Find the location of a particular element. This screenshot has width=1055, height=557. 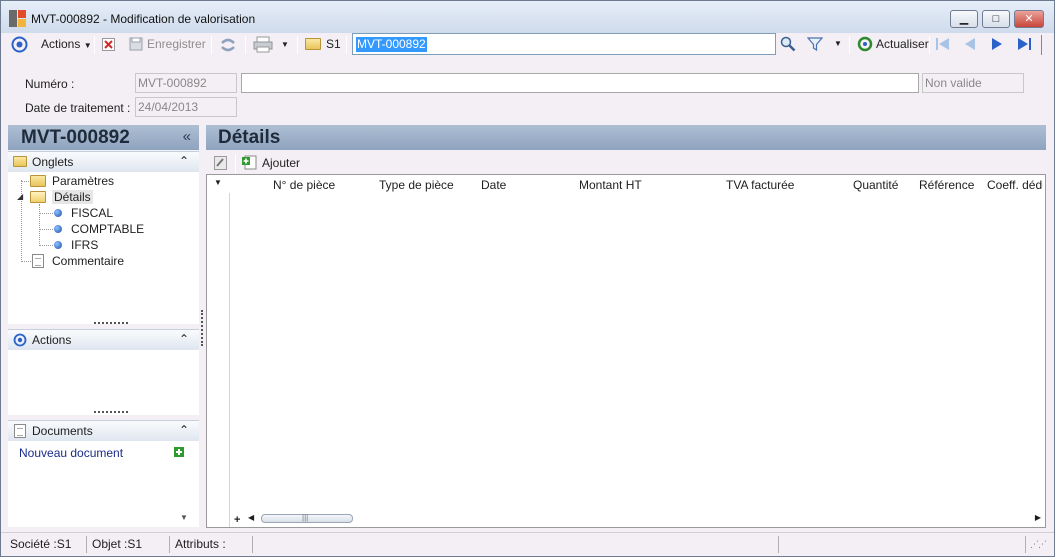

maximize-button: □ is located at coordinates (996, 19).